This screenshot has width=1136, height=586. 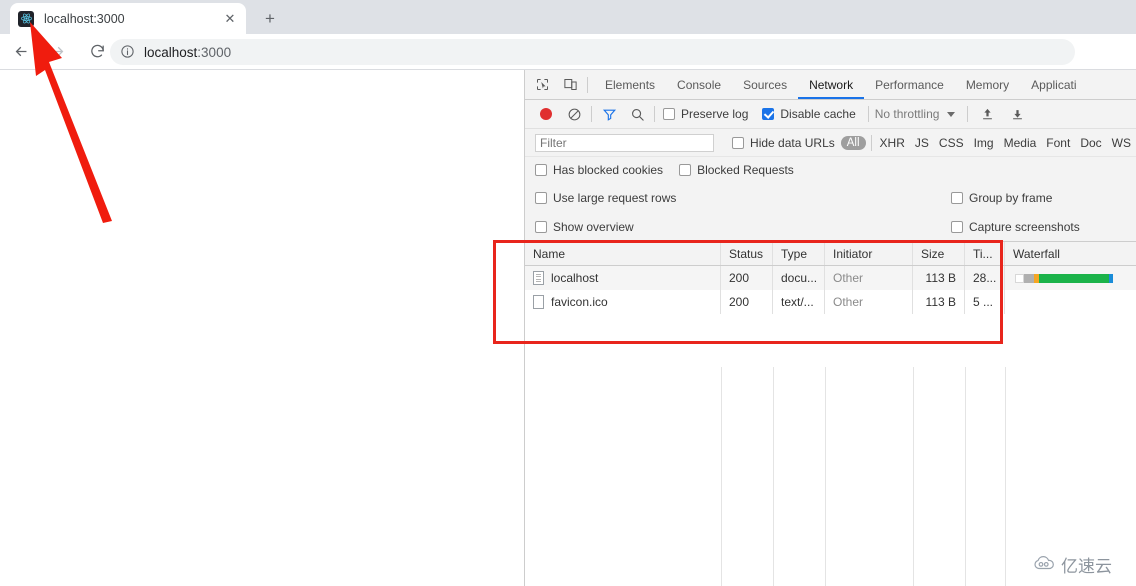 What do you see at coordinates (568, 17) in the screenshot?
I see `tab-strip: localhost:3000 ✕ +` at bounding box center [568, 17].